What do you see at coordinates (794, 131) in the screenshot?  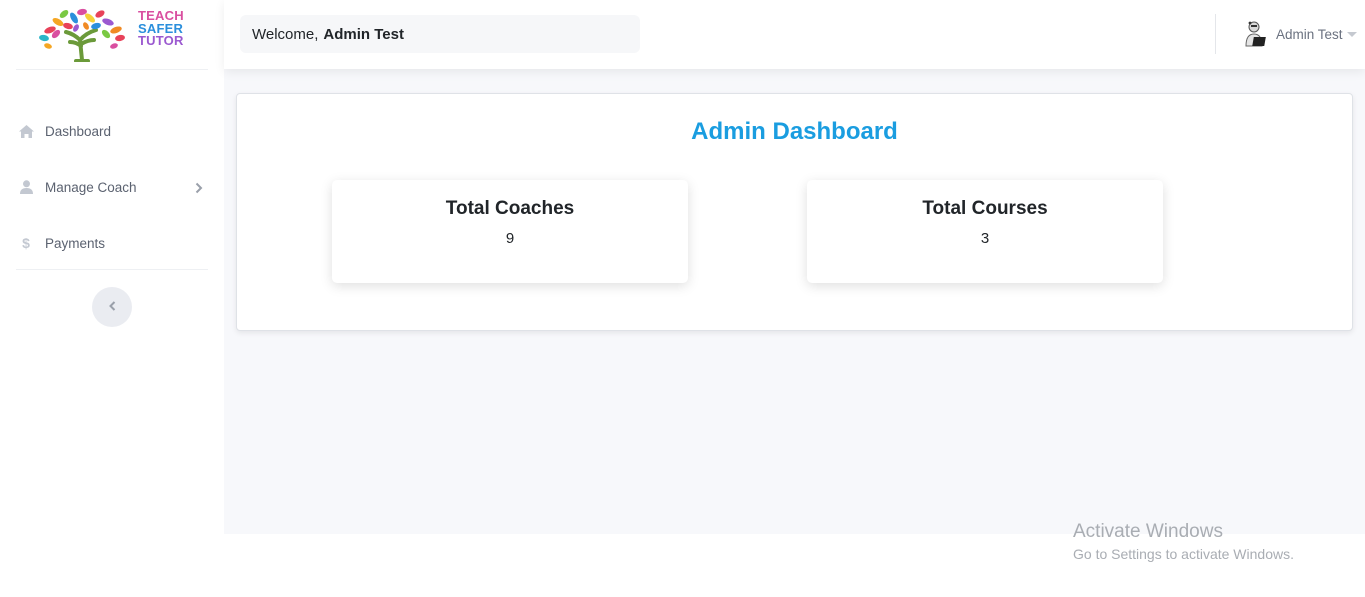 I see `page-title: Admin Dashboard` at bounding box center [794, 131].